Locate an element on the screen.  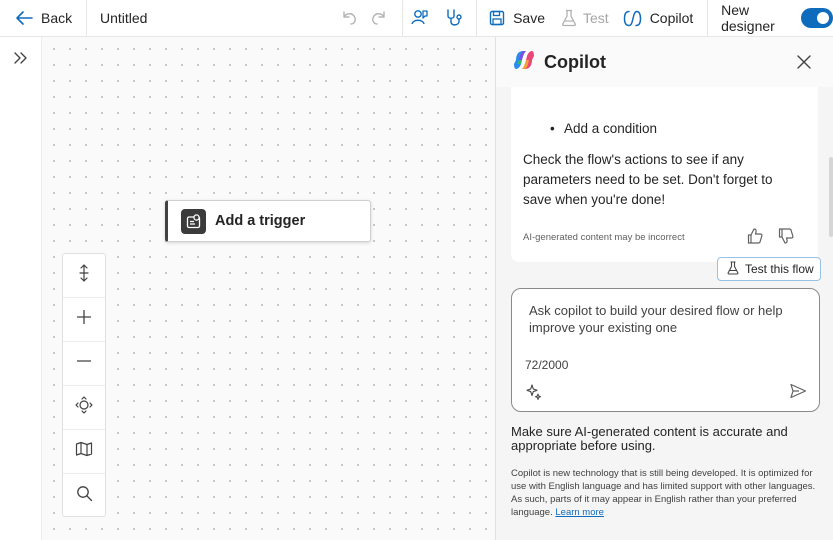
zoom-in-button is located at coordinates (84, 320).